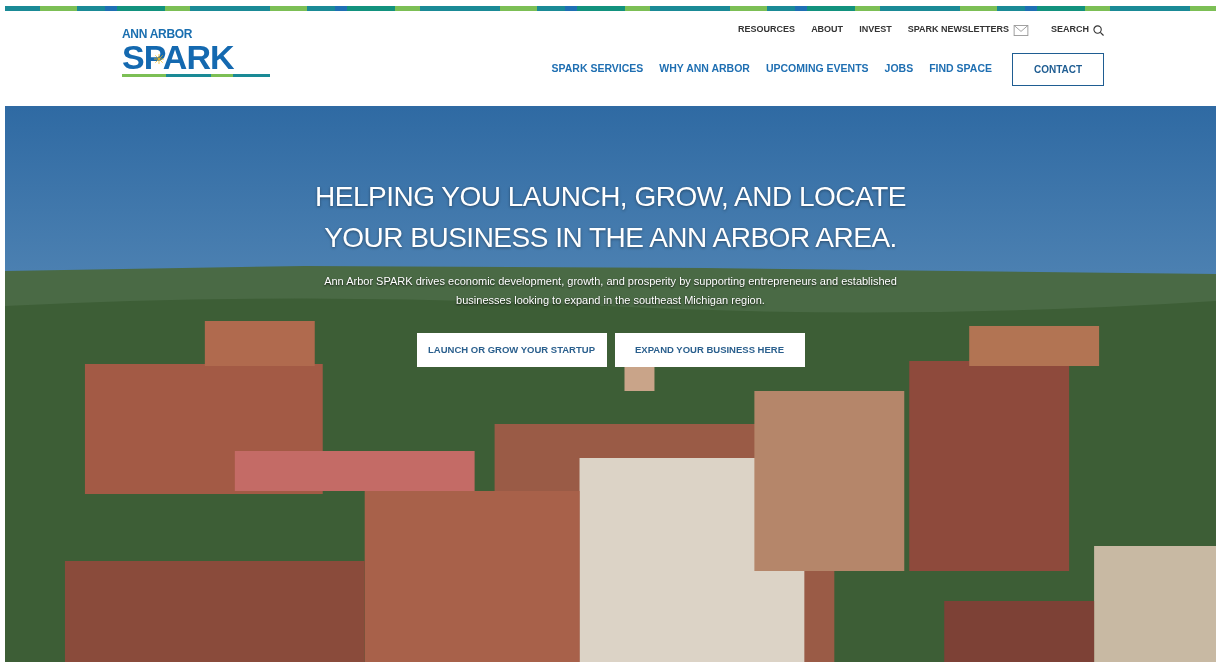 The width and height of the screenshot is (1221, 662). Describe the element at coordinates (610, 217) in the screenshot. I see `hero-heading: HELPING YOU LAUNCH, GROW, AND LOCATE YOUR BUSINESS IN THE ANN ARBOR AREA.` at that location.